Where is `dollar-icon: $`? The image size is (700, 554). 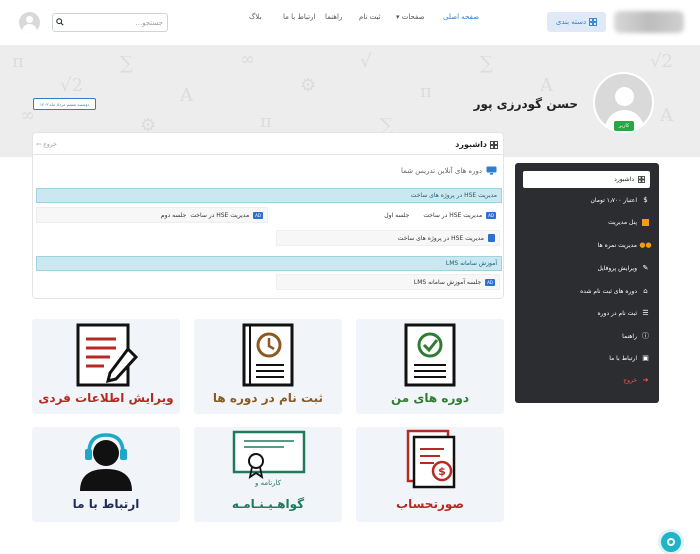 dollar-icon: $ is located at coordinates (645, 200).